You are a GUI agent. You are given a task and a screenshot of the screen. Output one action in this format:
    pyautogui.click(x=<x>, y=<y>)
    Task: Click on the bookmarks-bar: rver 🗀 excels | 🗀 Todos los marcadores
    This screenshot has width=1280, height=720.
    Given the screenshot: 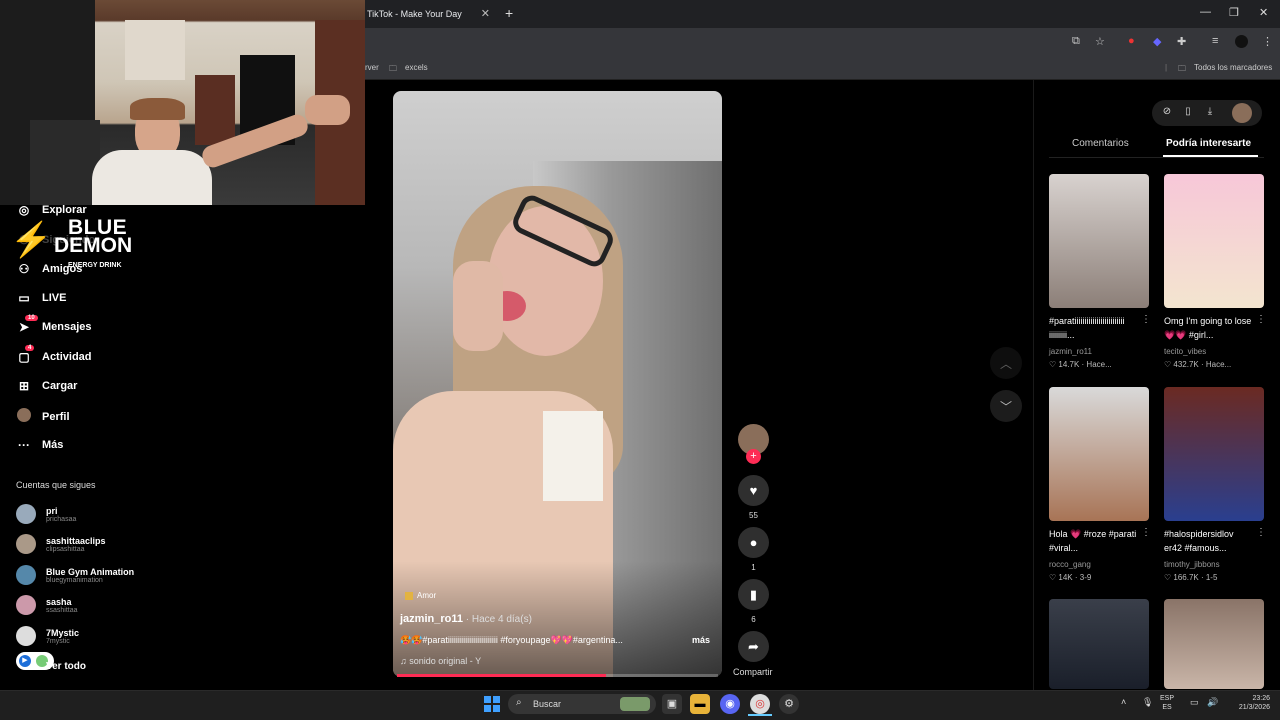 What is the action you would take?
    pyautogui.click(x=822, y=68)
    